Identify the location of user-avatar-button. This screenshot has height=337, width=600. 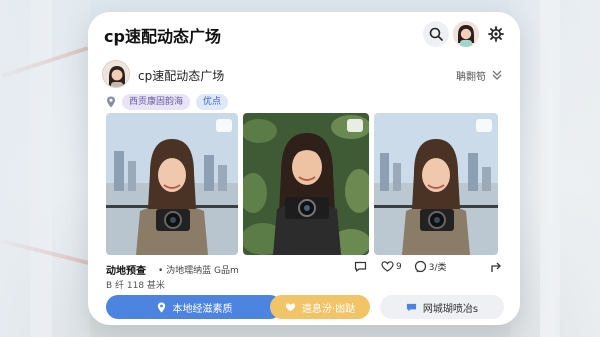
(466, 34).